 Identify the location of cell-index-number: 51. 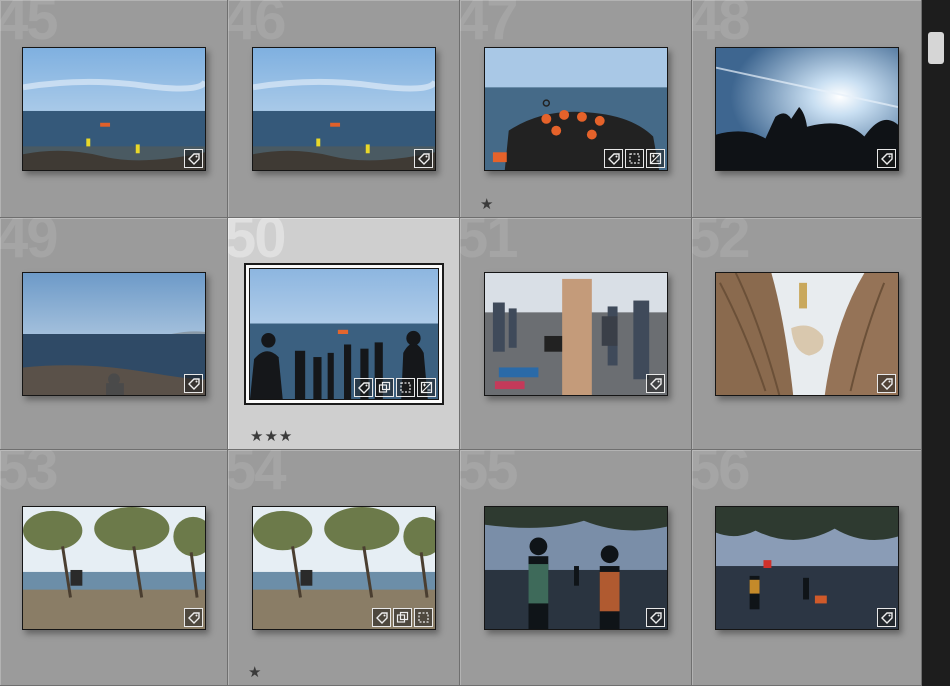
(489, 244).